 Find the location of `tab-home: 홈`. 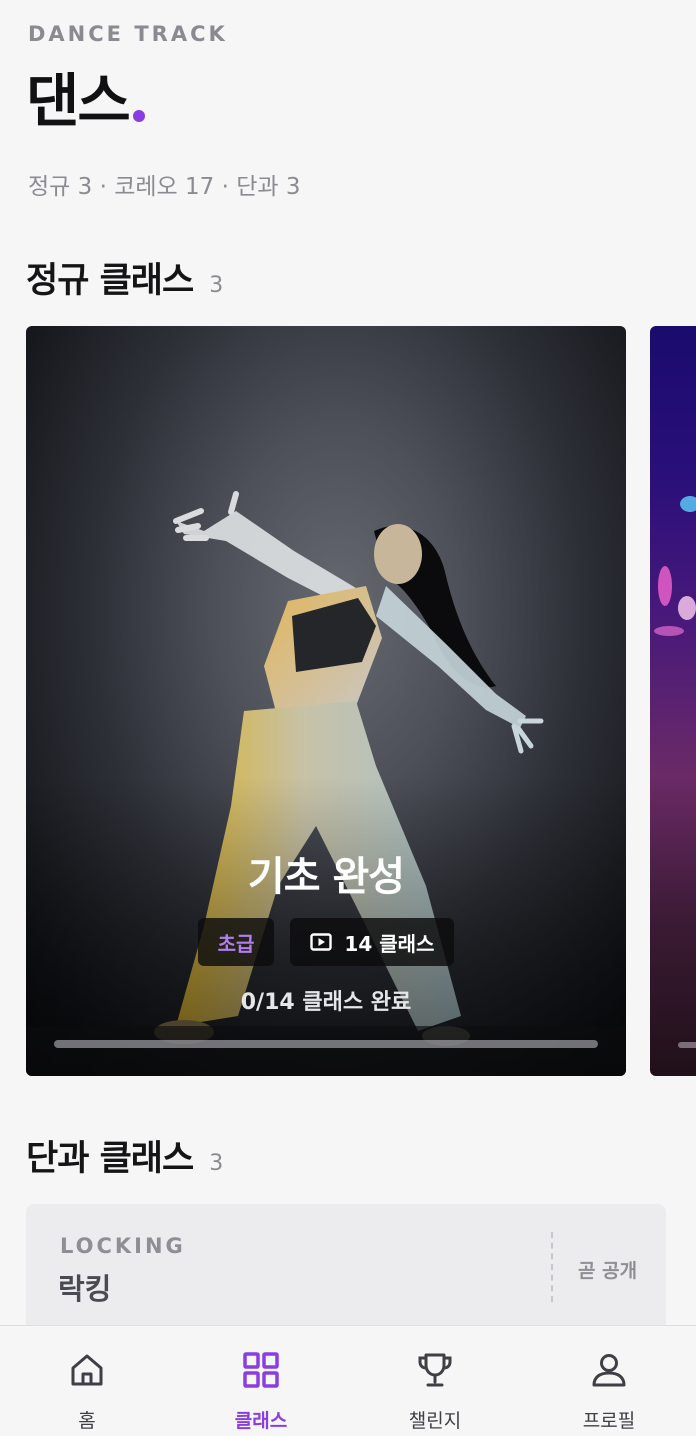

tab-home: 홈 is located at coordinates (87, 1381).